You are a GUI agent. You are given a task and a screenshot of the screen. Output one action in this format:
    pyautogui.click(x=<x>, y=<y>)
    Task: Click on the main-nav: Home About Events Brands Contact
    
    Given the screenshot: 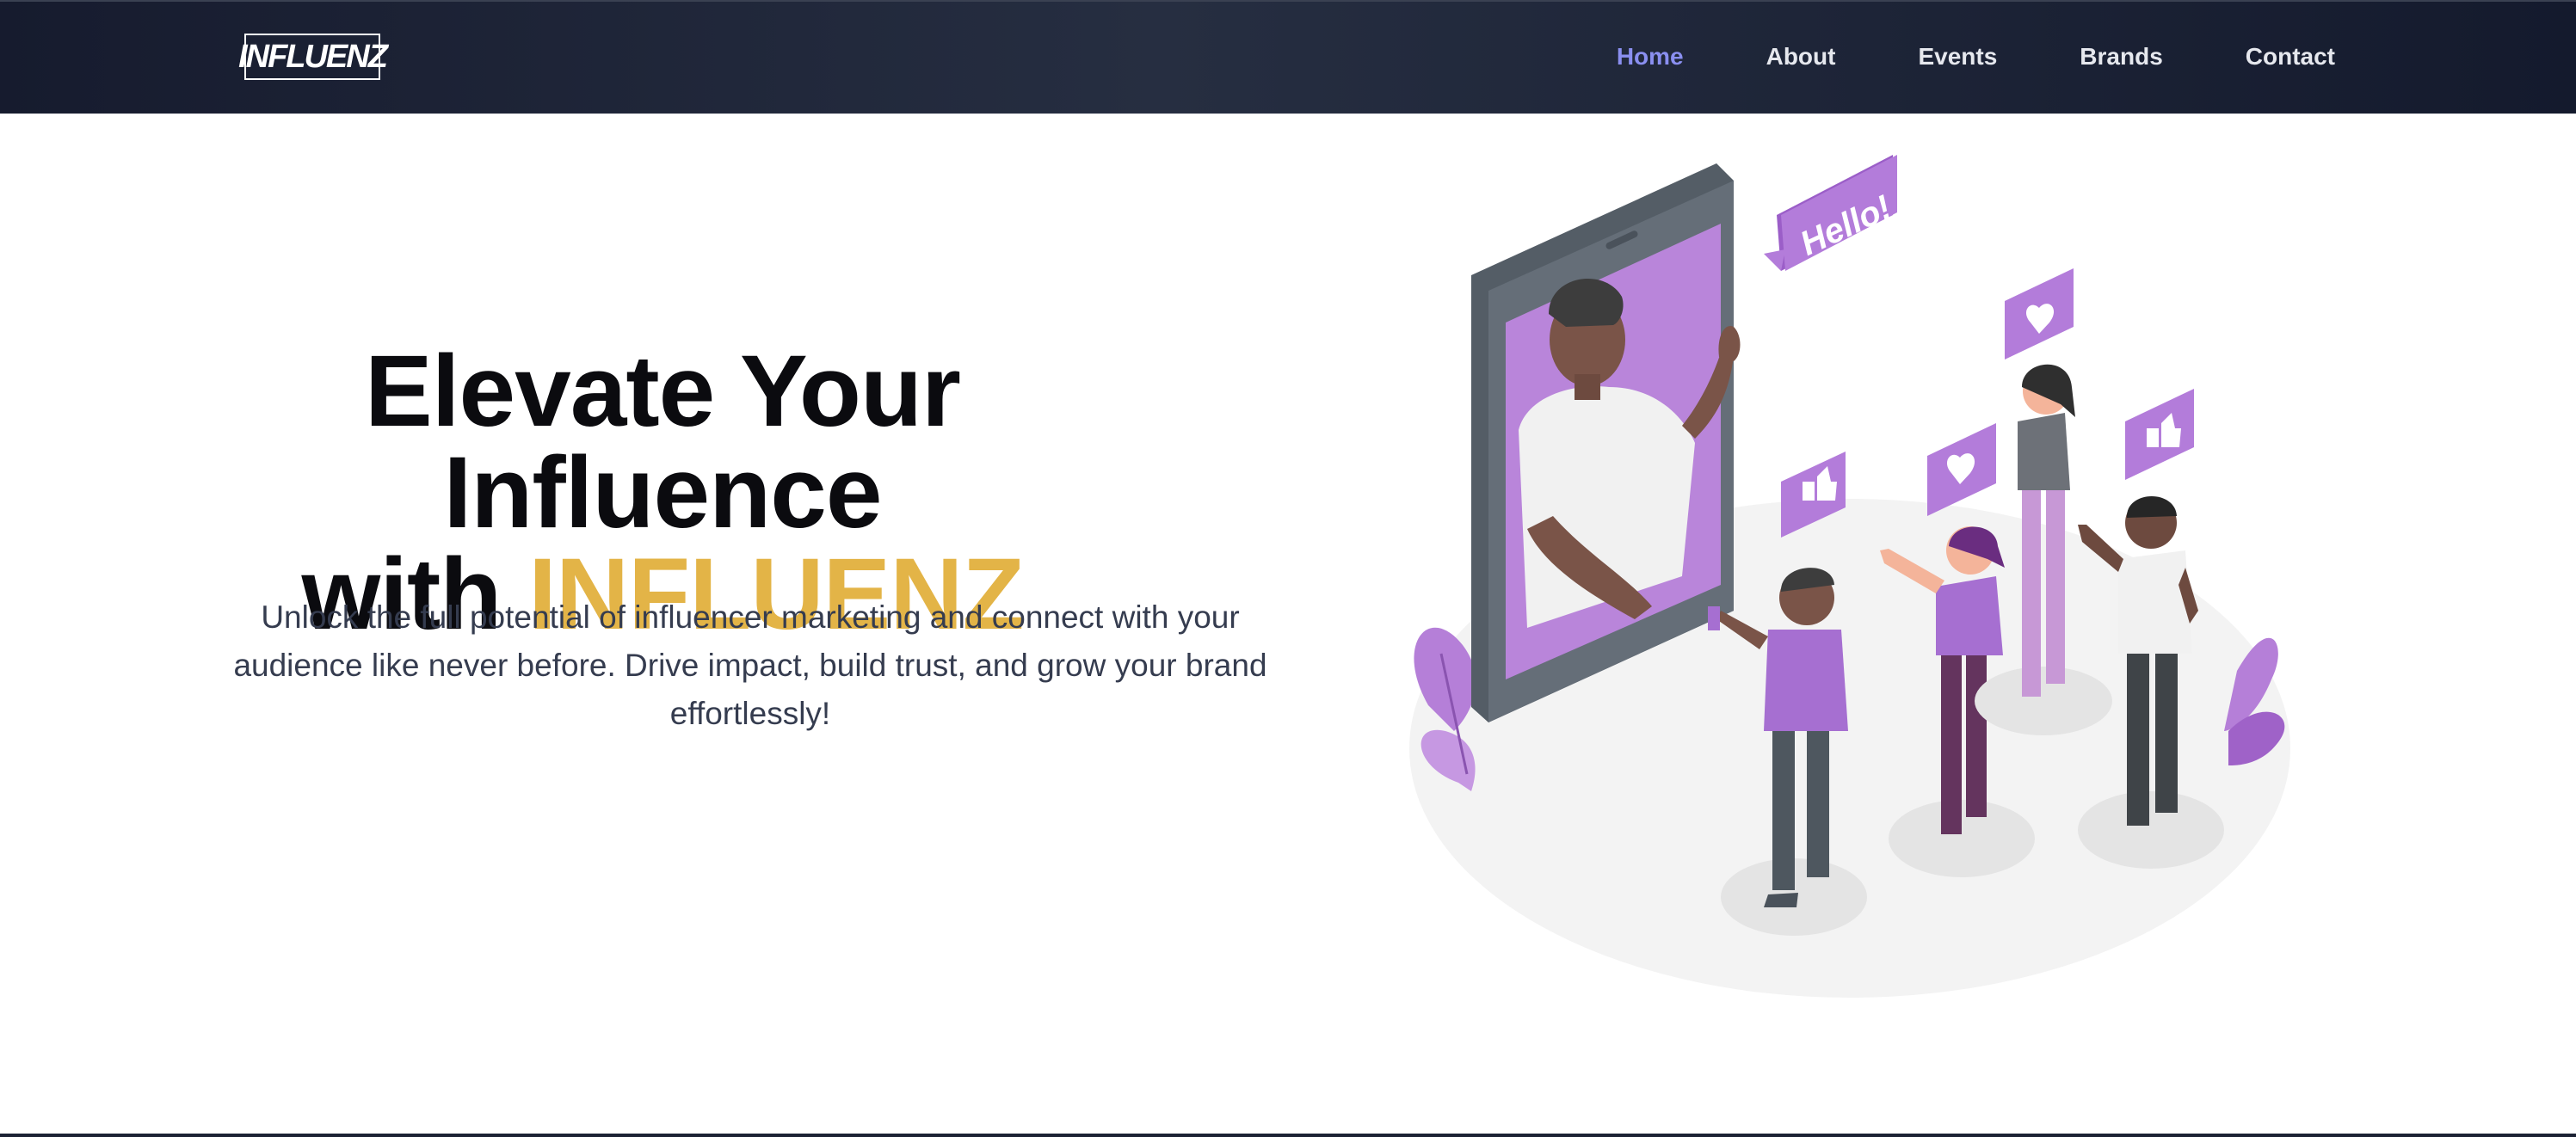 What is the action you would take?
    pyautogui.click(x=1934, y=57)
    